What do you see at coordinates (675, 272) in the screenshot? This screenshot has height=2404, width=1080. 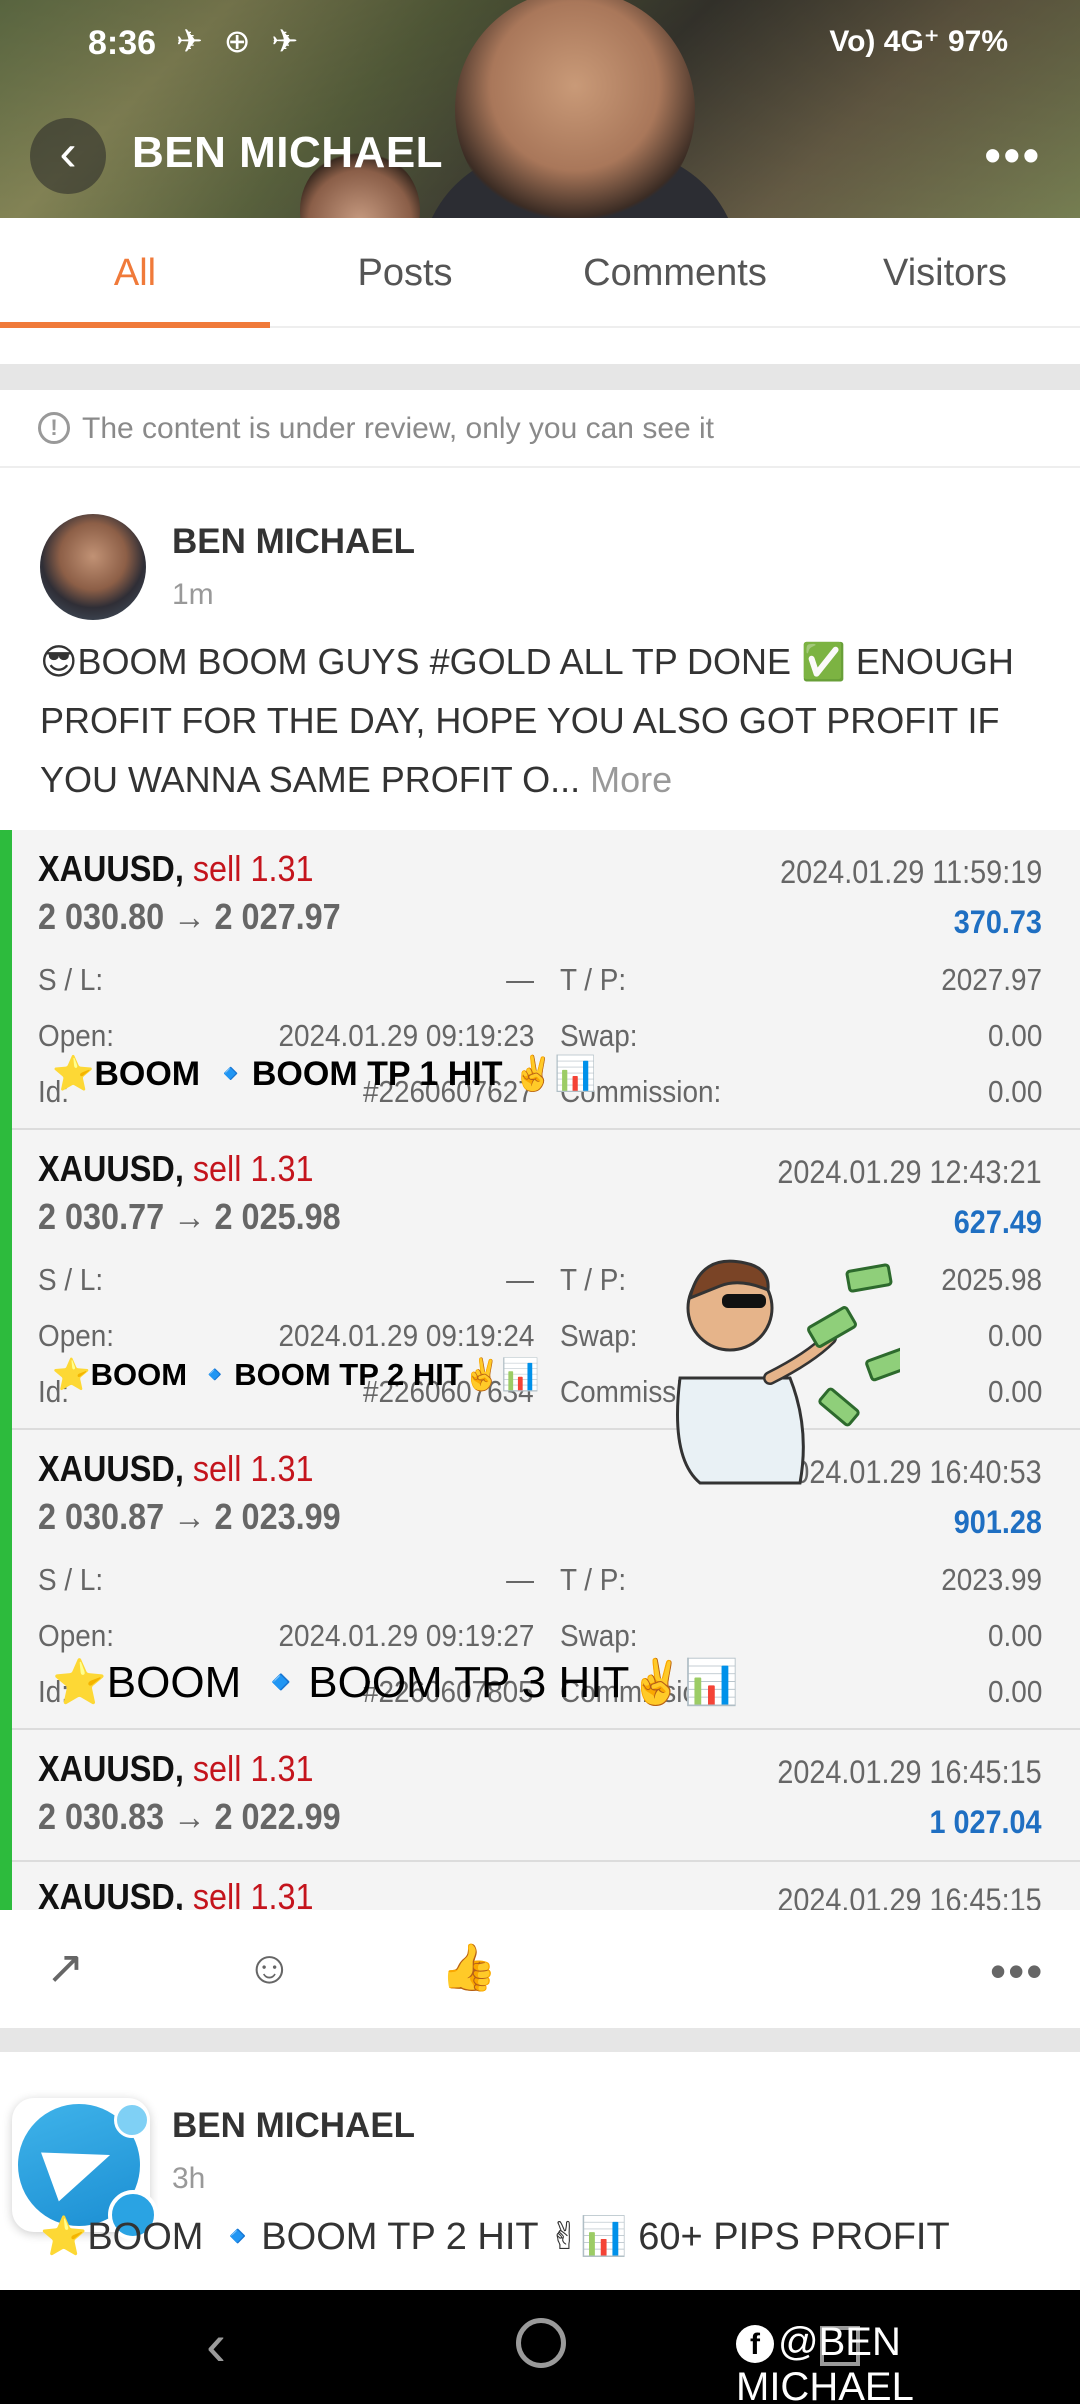 I see `tab-comments: Comments` at bounding box center [675, 272].